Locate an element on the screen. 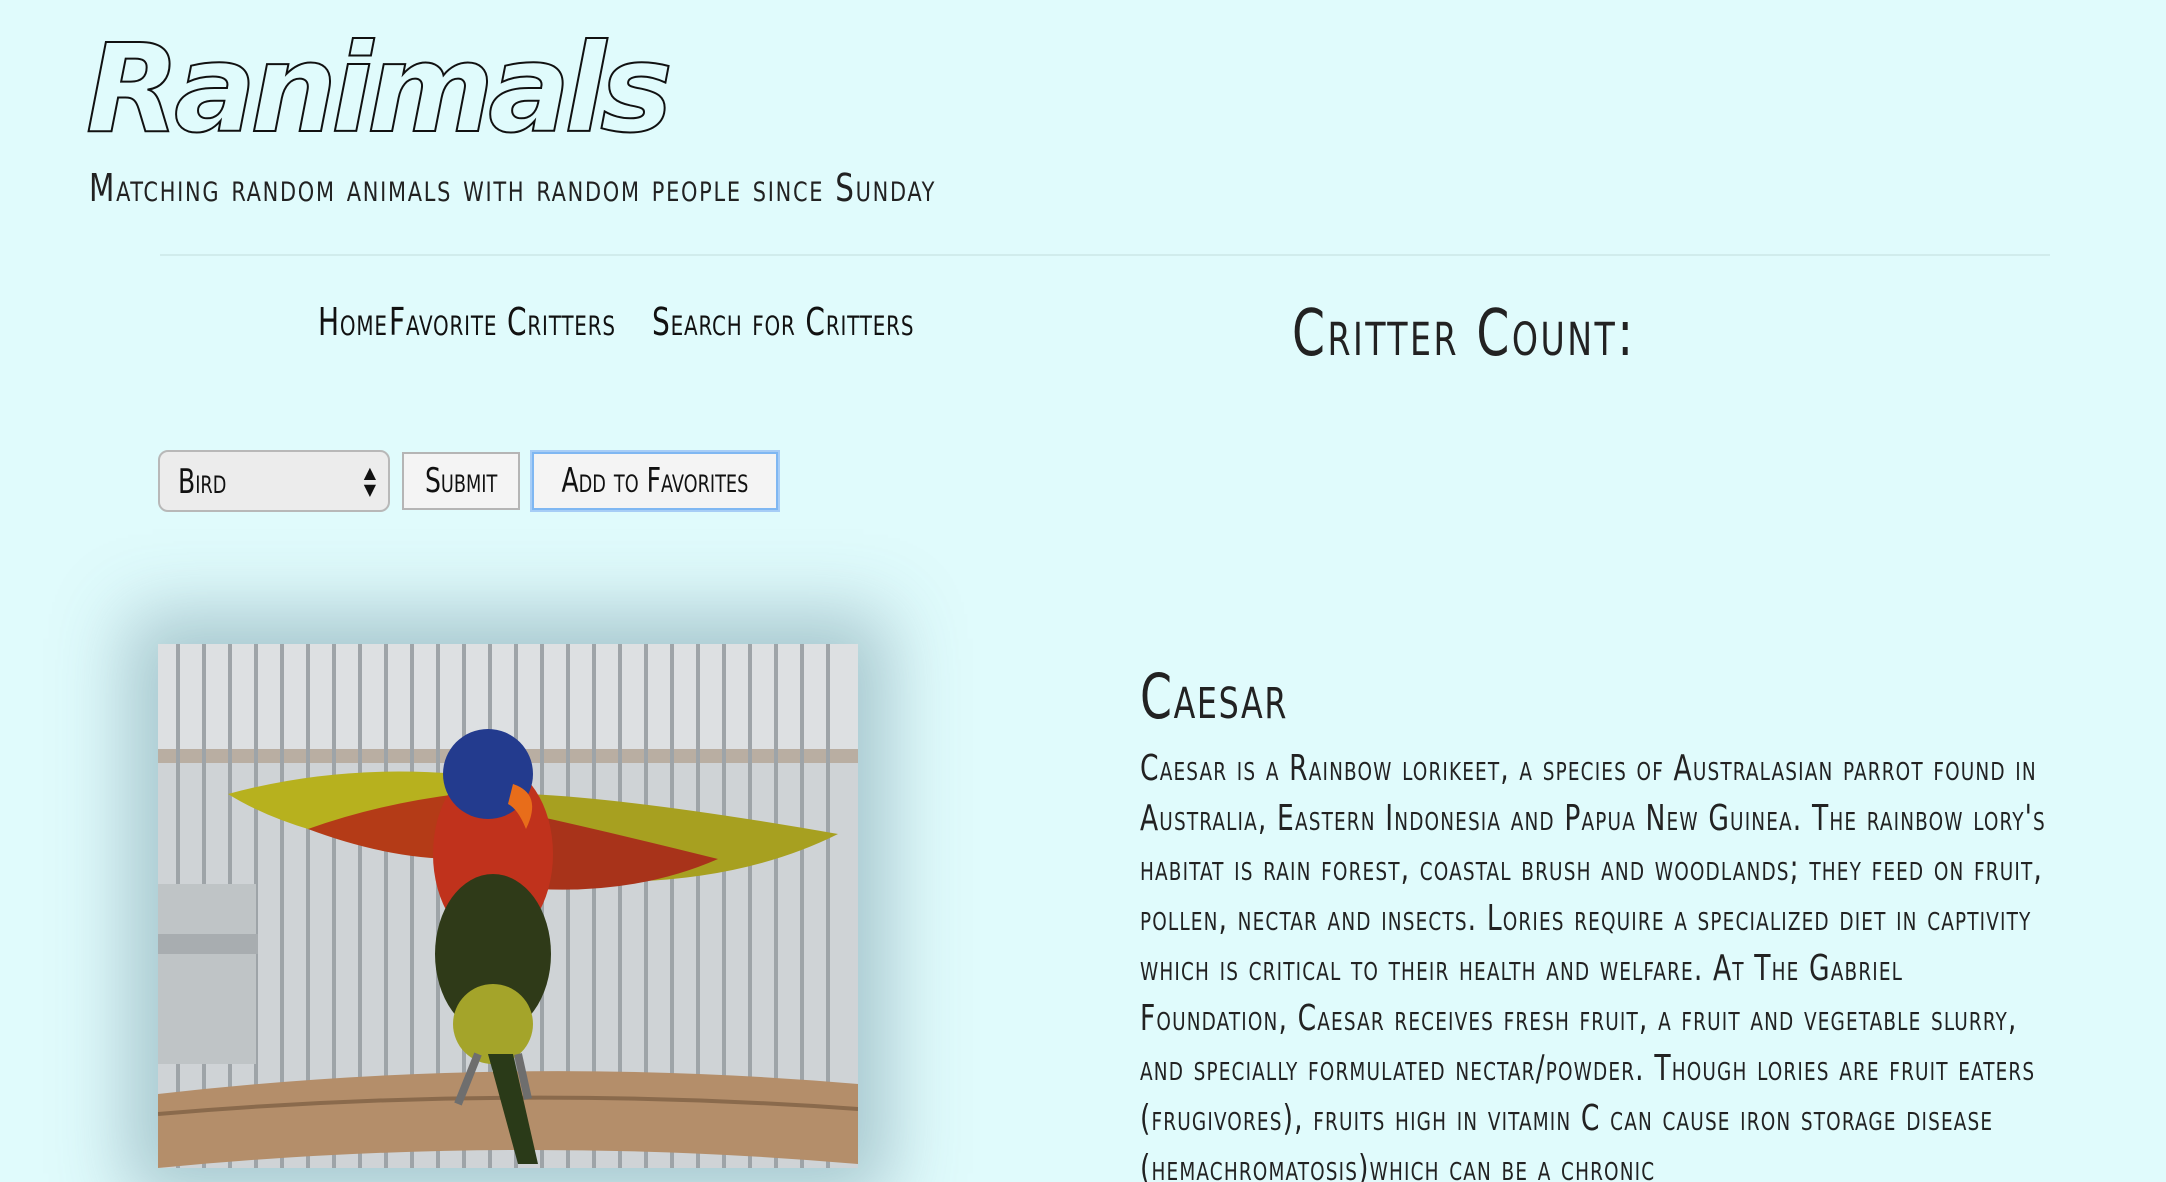 Image resolution: width=2166 pixels, height=1182 pixels. submit-button: Submit is located at coordinates (461, 481).